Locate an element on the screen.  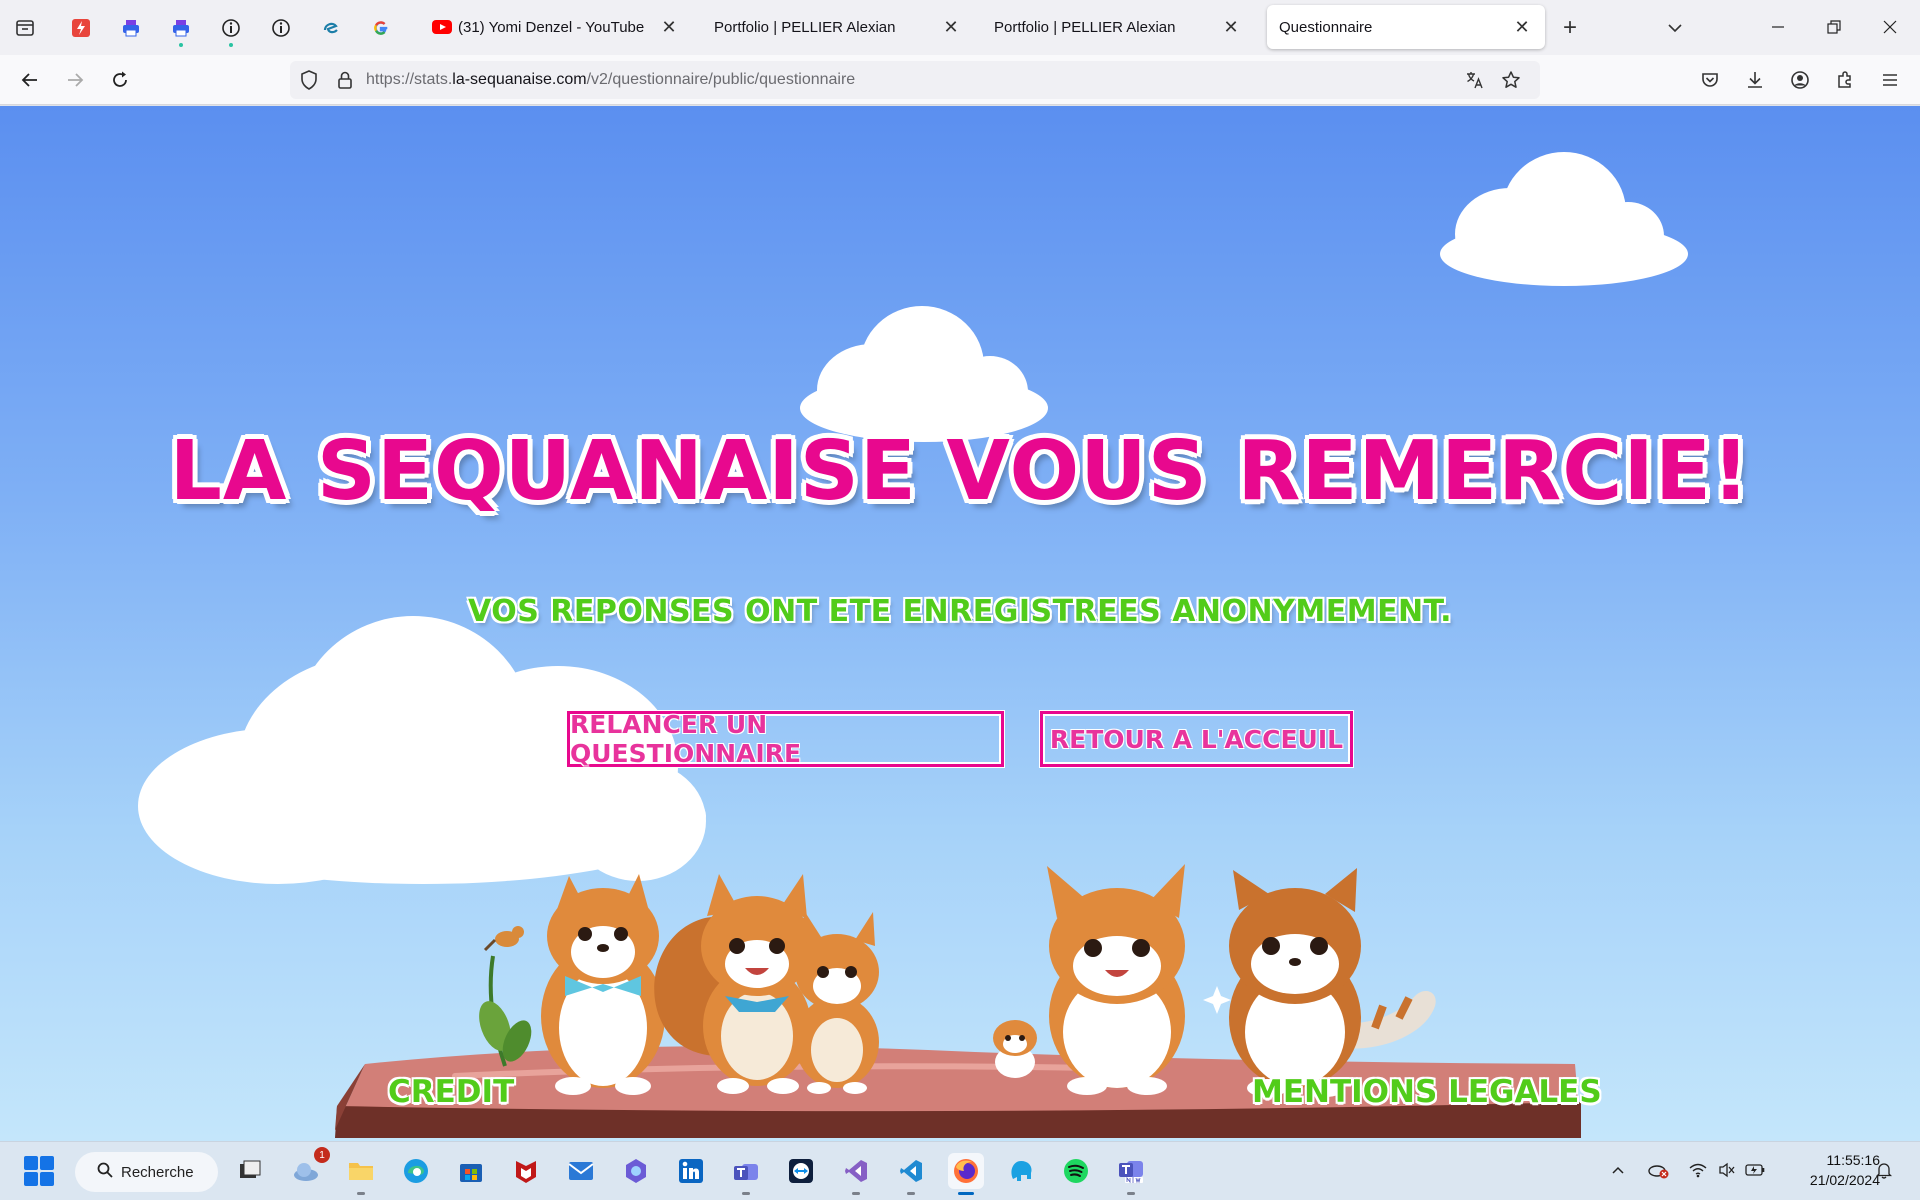
pinned-tab-google-icon is located at coordinates (381, 28).